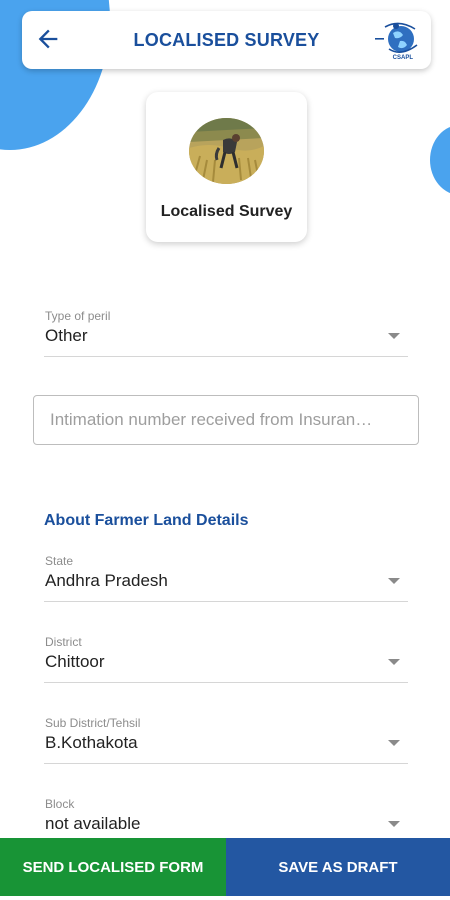 This screenshot has height=900, width=450. What do you see at coordinates (226, 659) in the screenshot?
I see `district-dropdown: District Chittoor` at bounding box center [226, 659].